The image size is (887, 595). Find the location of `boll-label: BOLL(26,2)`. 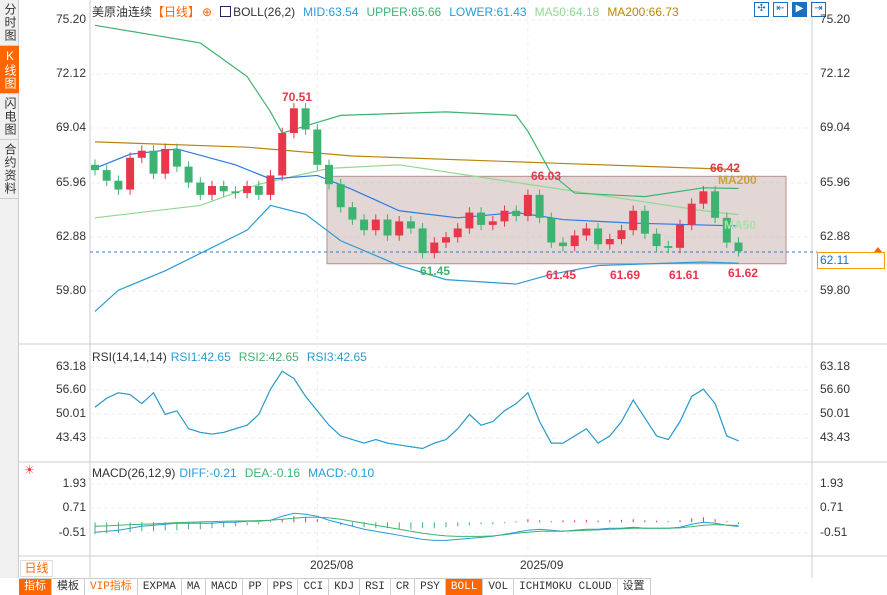

boll-label: BOLL(26,2) is located at coordinates (264, 12).